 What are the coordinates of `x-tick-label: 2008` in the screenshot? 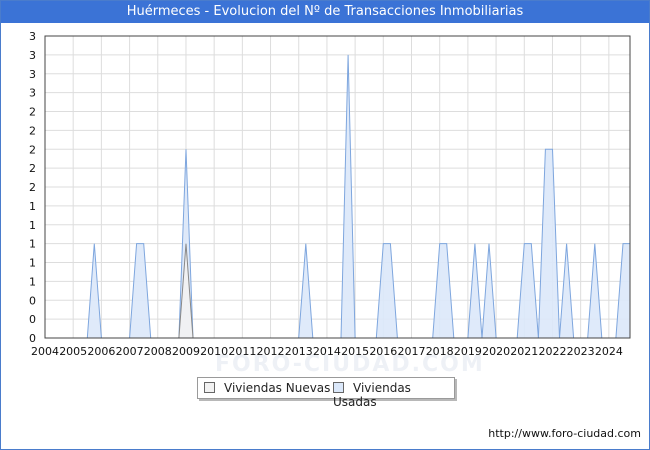 It's located at (158, 351).